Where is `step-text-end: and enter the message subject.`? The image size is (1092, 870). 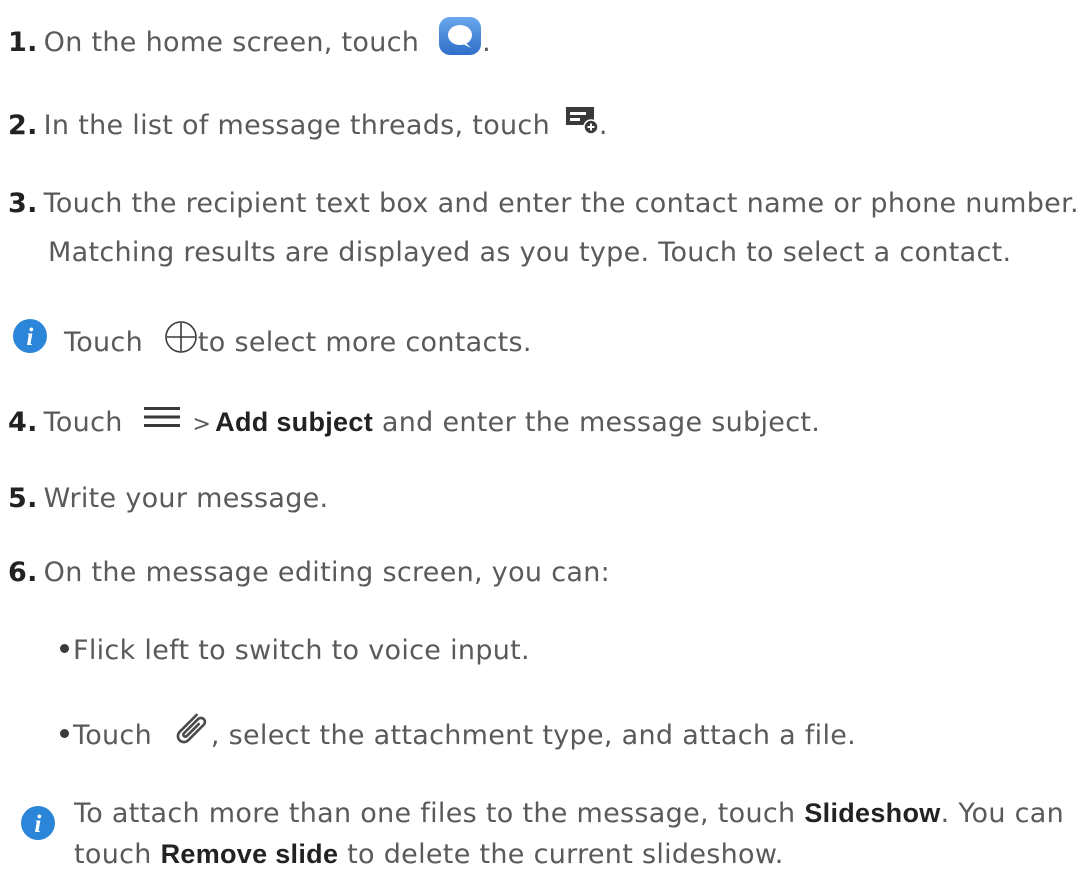
step-text-end: and enter the message subject. is located at coordinates (601, 422).